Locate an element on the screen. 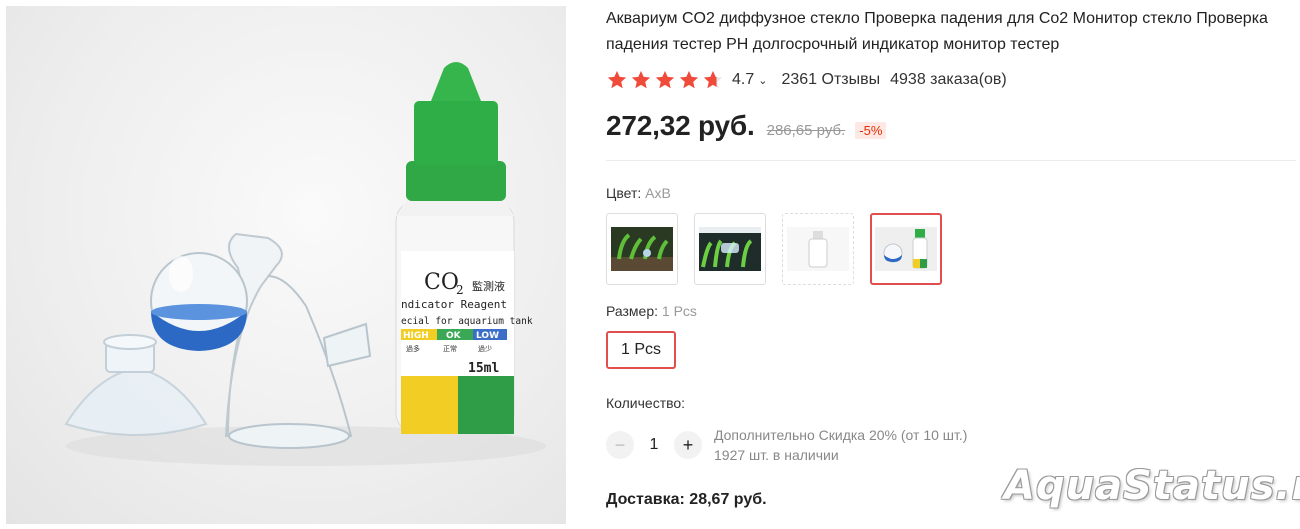 The height and width of the screenshot is (529, 1300). bottle-thumbnail-icon is located at coordinates (818, 249).